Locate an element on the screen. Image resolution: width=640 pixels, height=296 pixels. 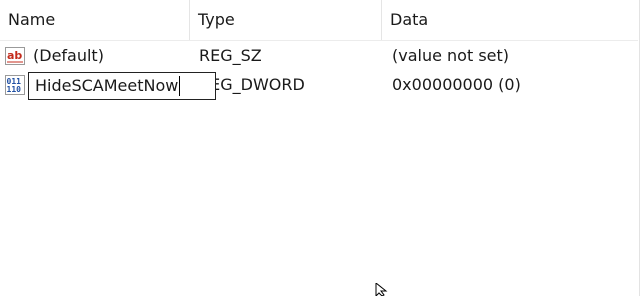
text-caret is located at coordinates (180, 85).